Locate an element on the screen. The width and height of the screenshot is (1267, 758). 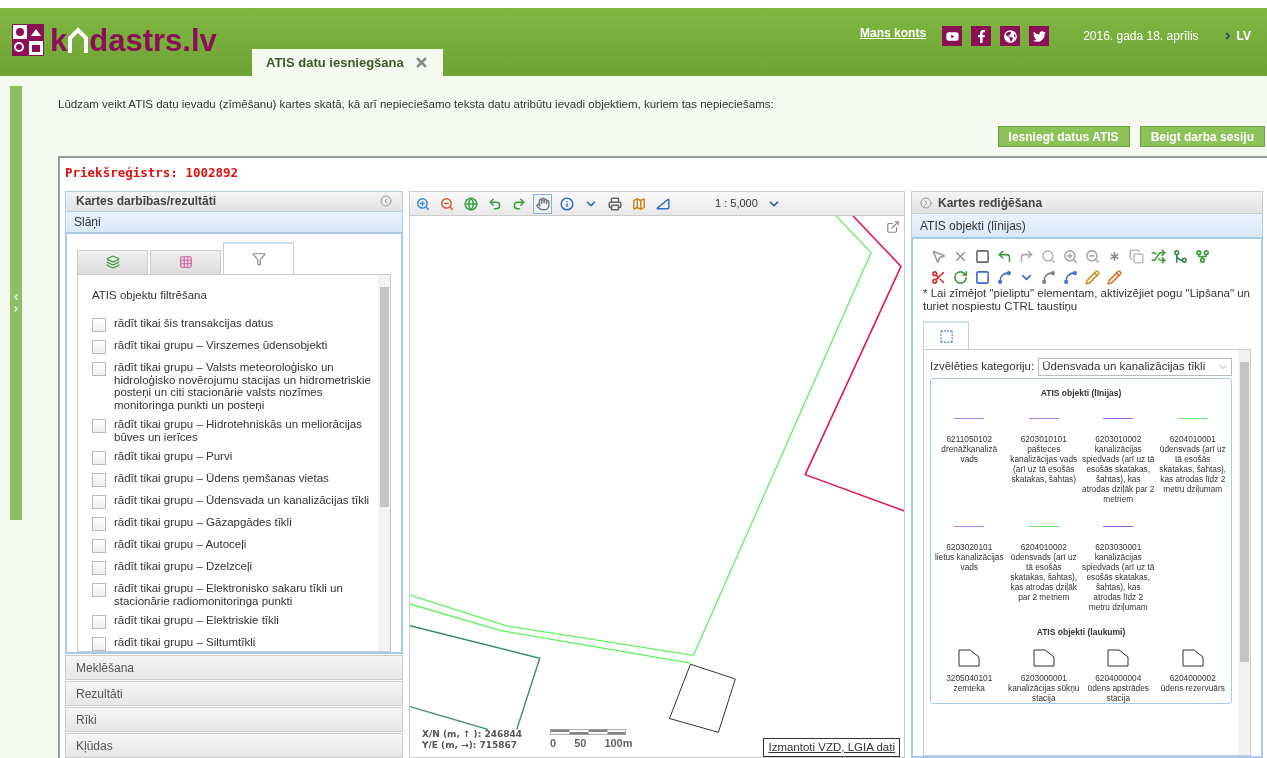
map-tool-button is located at coordinates (542, 203).